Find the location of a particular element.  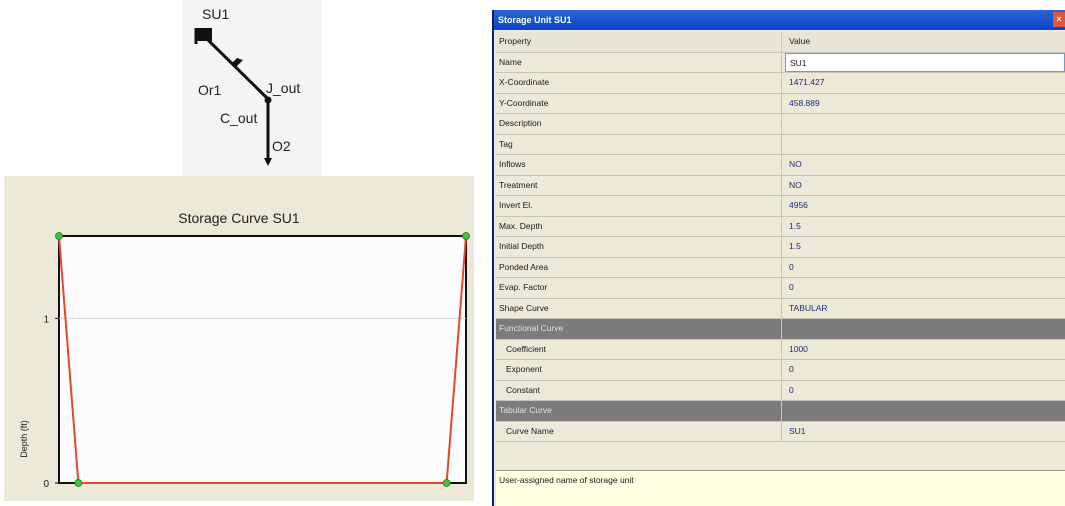

window-title: Storage Unit SU1 is located at coordinates (535, 20).